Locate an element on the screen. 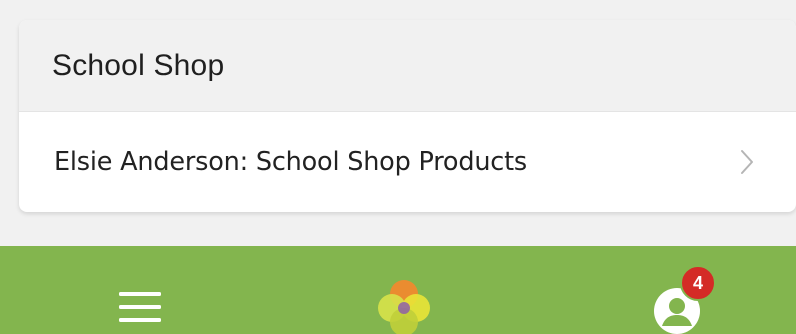  chevron-right-icon is located at coordinates (747, 162).